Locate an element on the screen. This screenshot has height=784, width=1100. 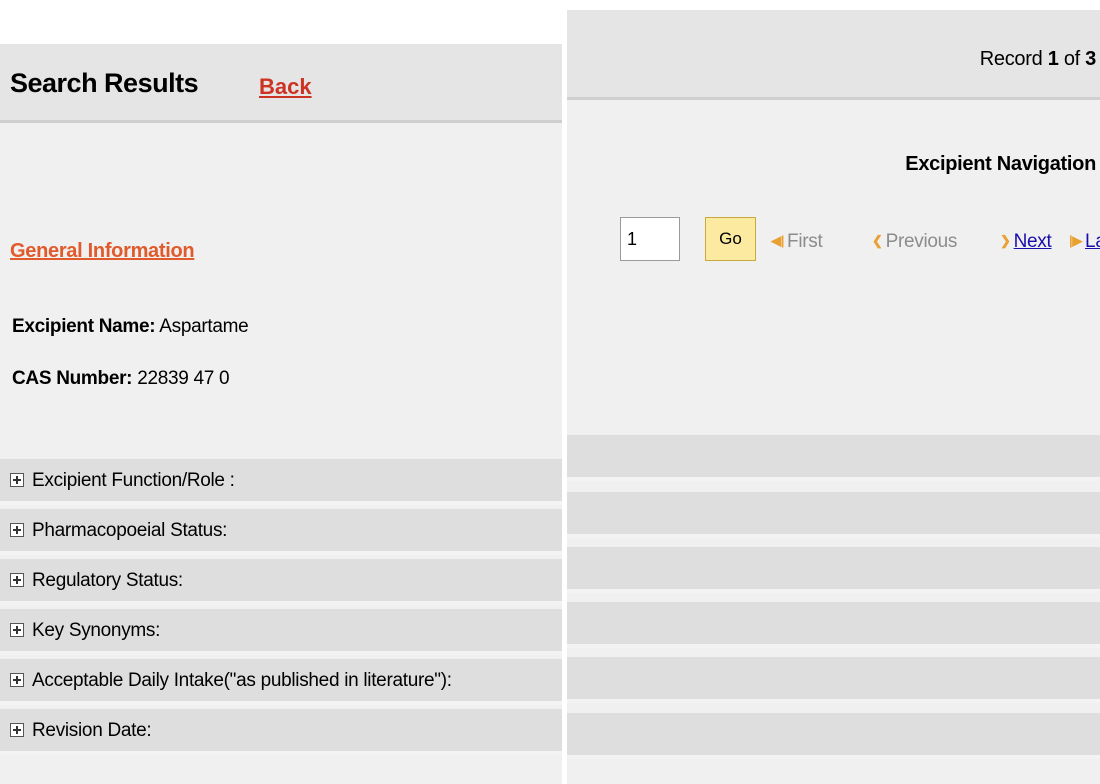
accordion-regulatory-status: Regulatory Status: is located at coordinates (281, 582).